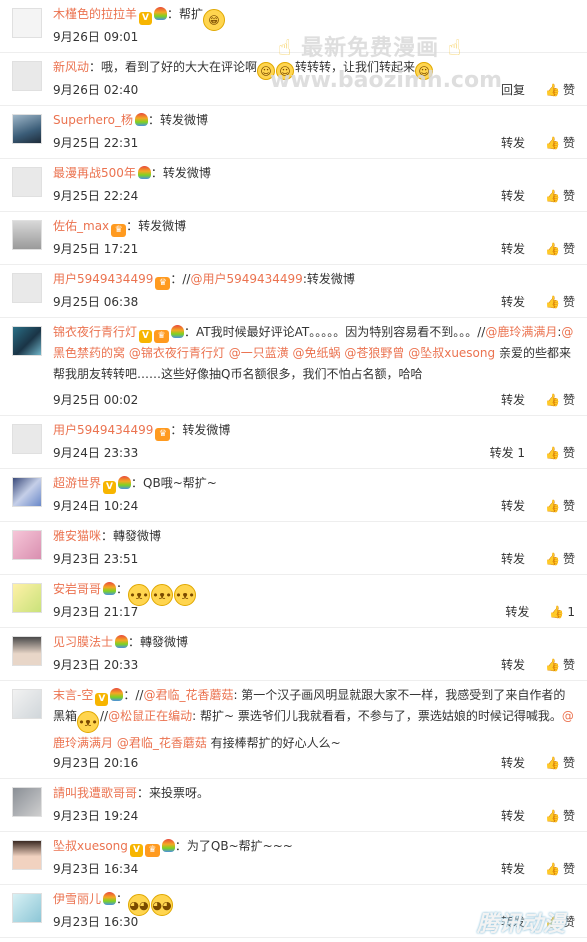 The height and width of the screenshot is (942, 587). I want to click on mention-link: @坠叔xuesong, so click(451, 353).